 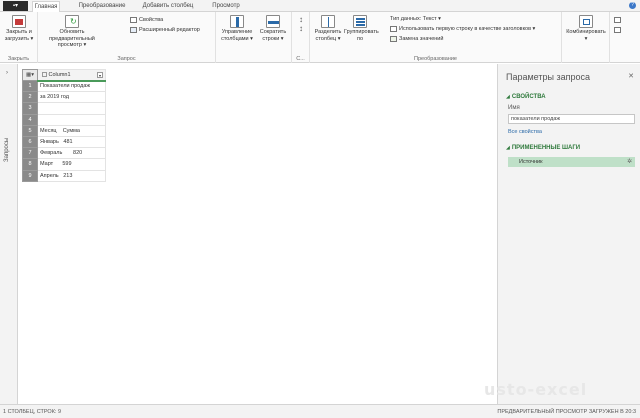 I want to click on applied-steps-section-header: ◢ ПРИМЕНЕННЫЕ ШАГИ, so click(x=543, y=148).